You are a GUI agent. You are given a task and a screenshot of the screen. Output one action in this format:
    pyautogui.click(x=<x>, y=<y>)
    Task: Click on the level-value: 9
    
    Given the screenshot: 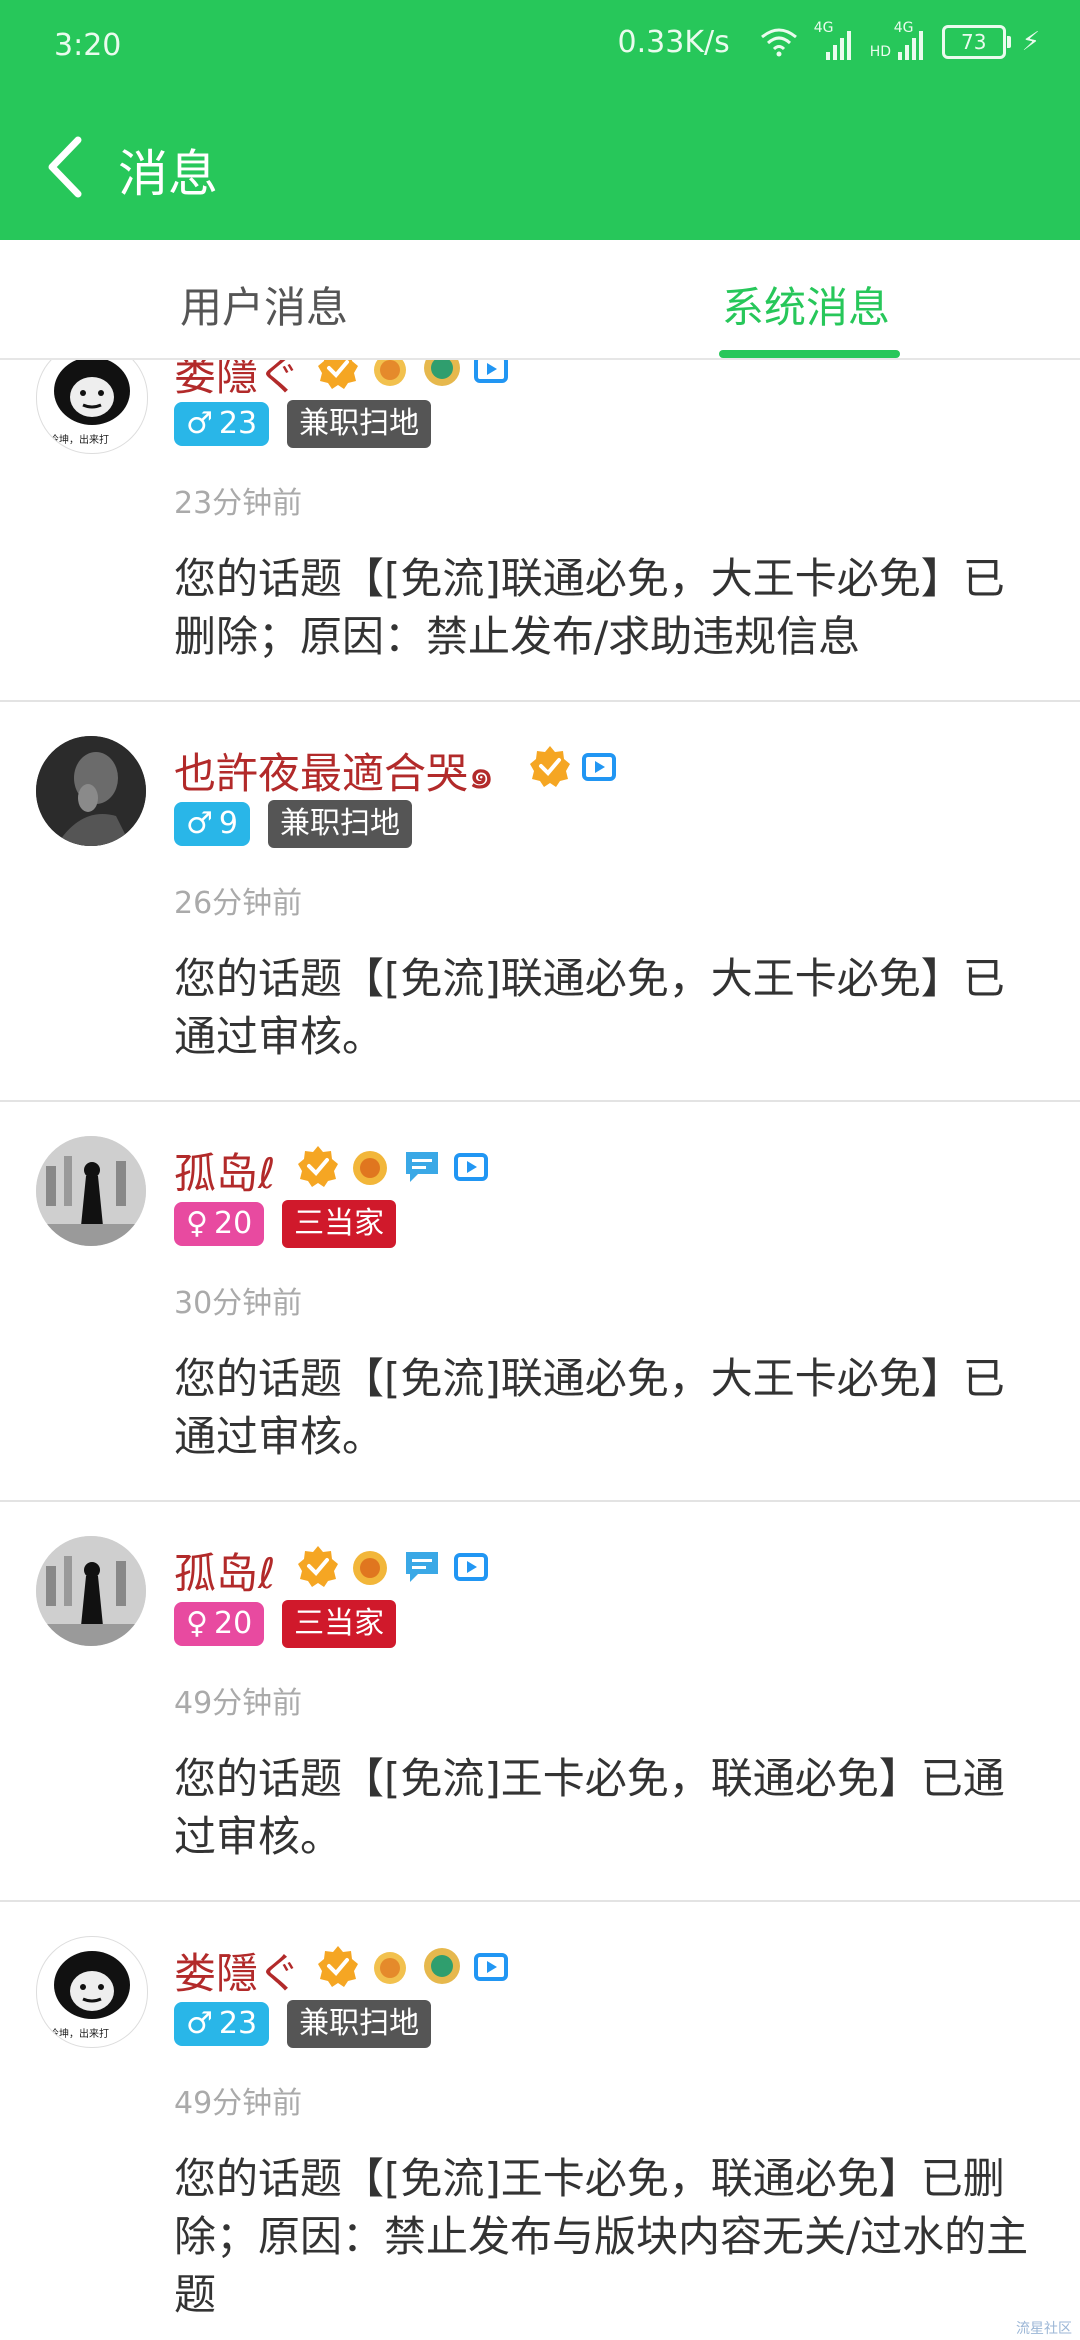 What is the action you would take?
    pyautogui.click(x=228, y=823)
    